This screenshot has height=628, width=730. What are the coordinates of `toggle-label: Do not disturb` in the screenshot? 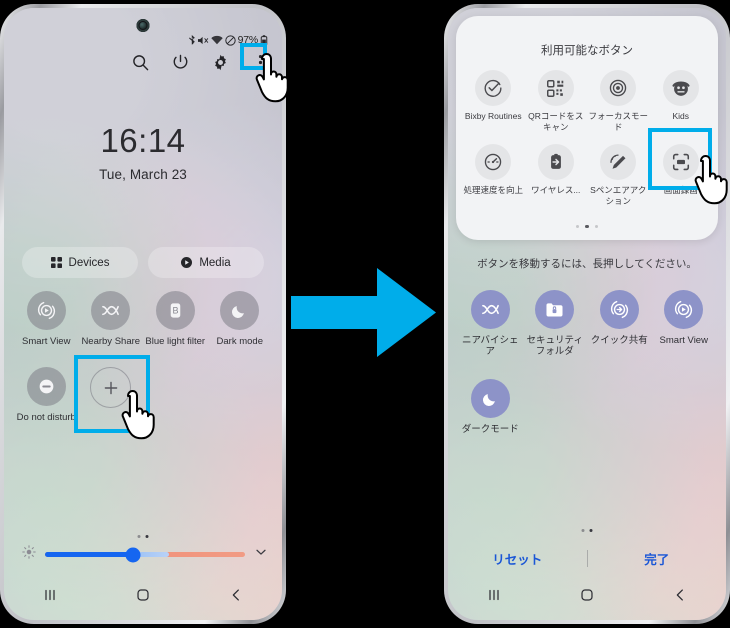 It's located at (46, 417).